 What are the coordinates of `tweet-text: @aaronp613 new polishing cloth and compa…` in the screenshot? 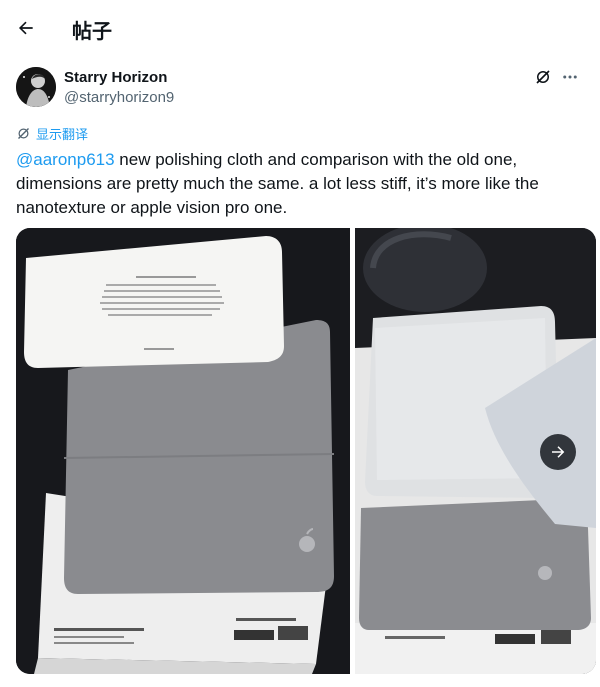 It's located at (296, 184).